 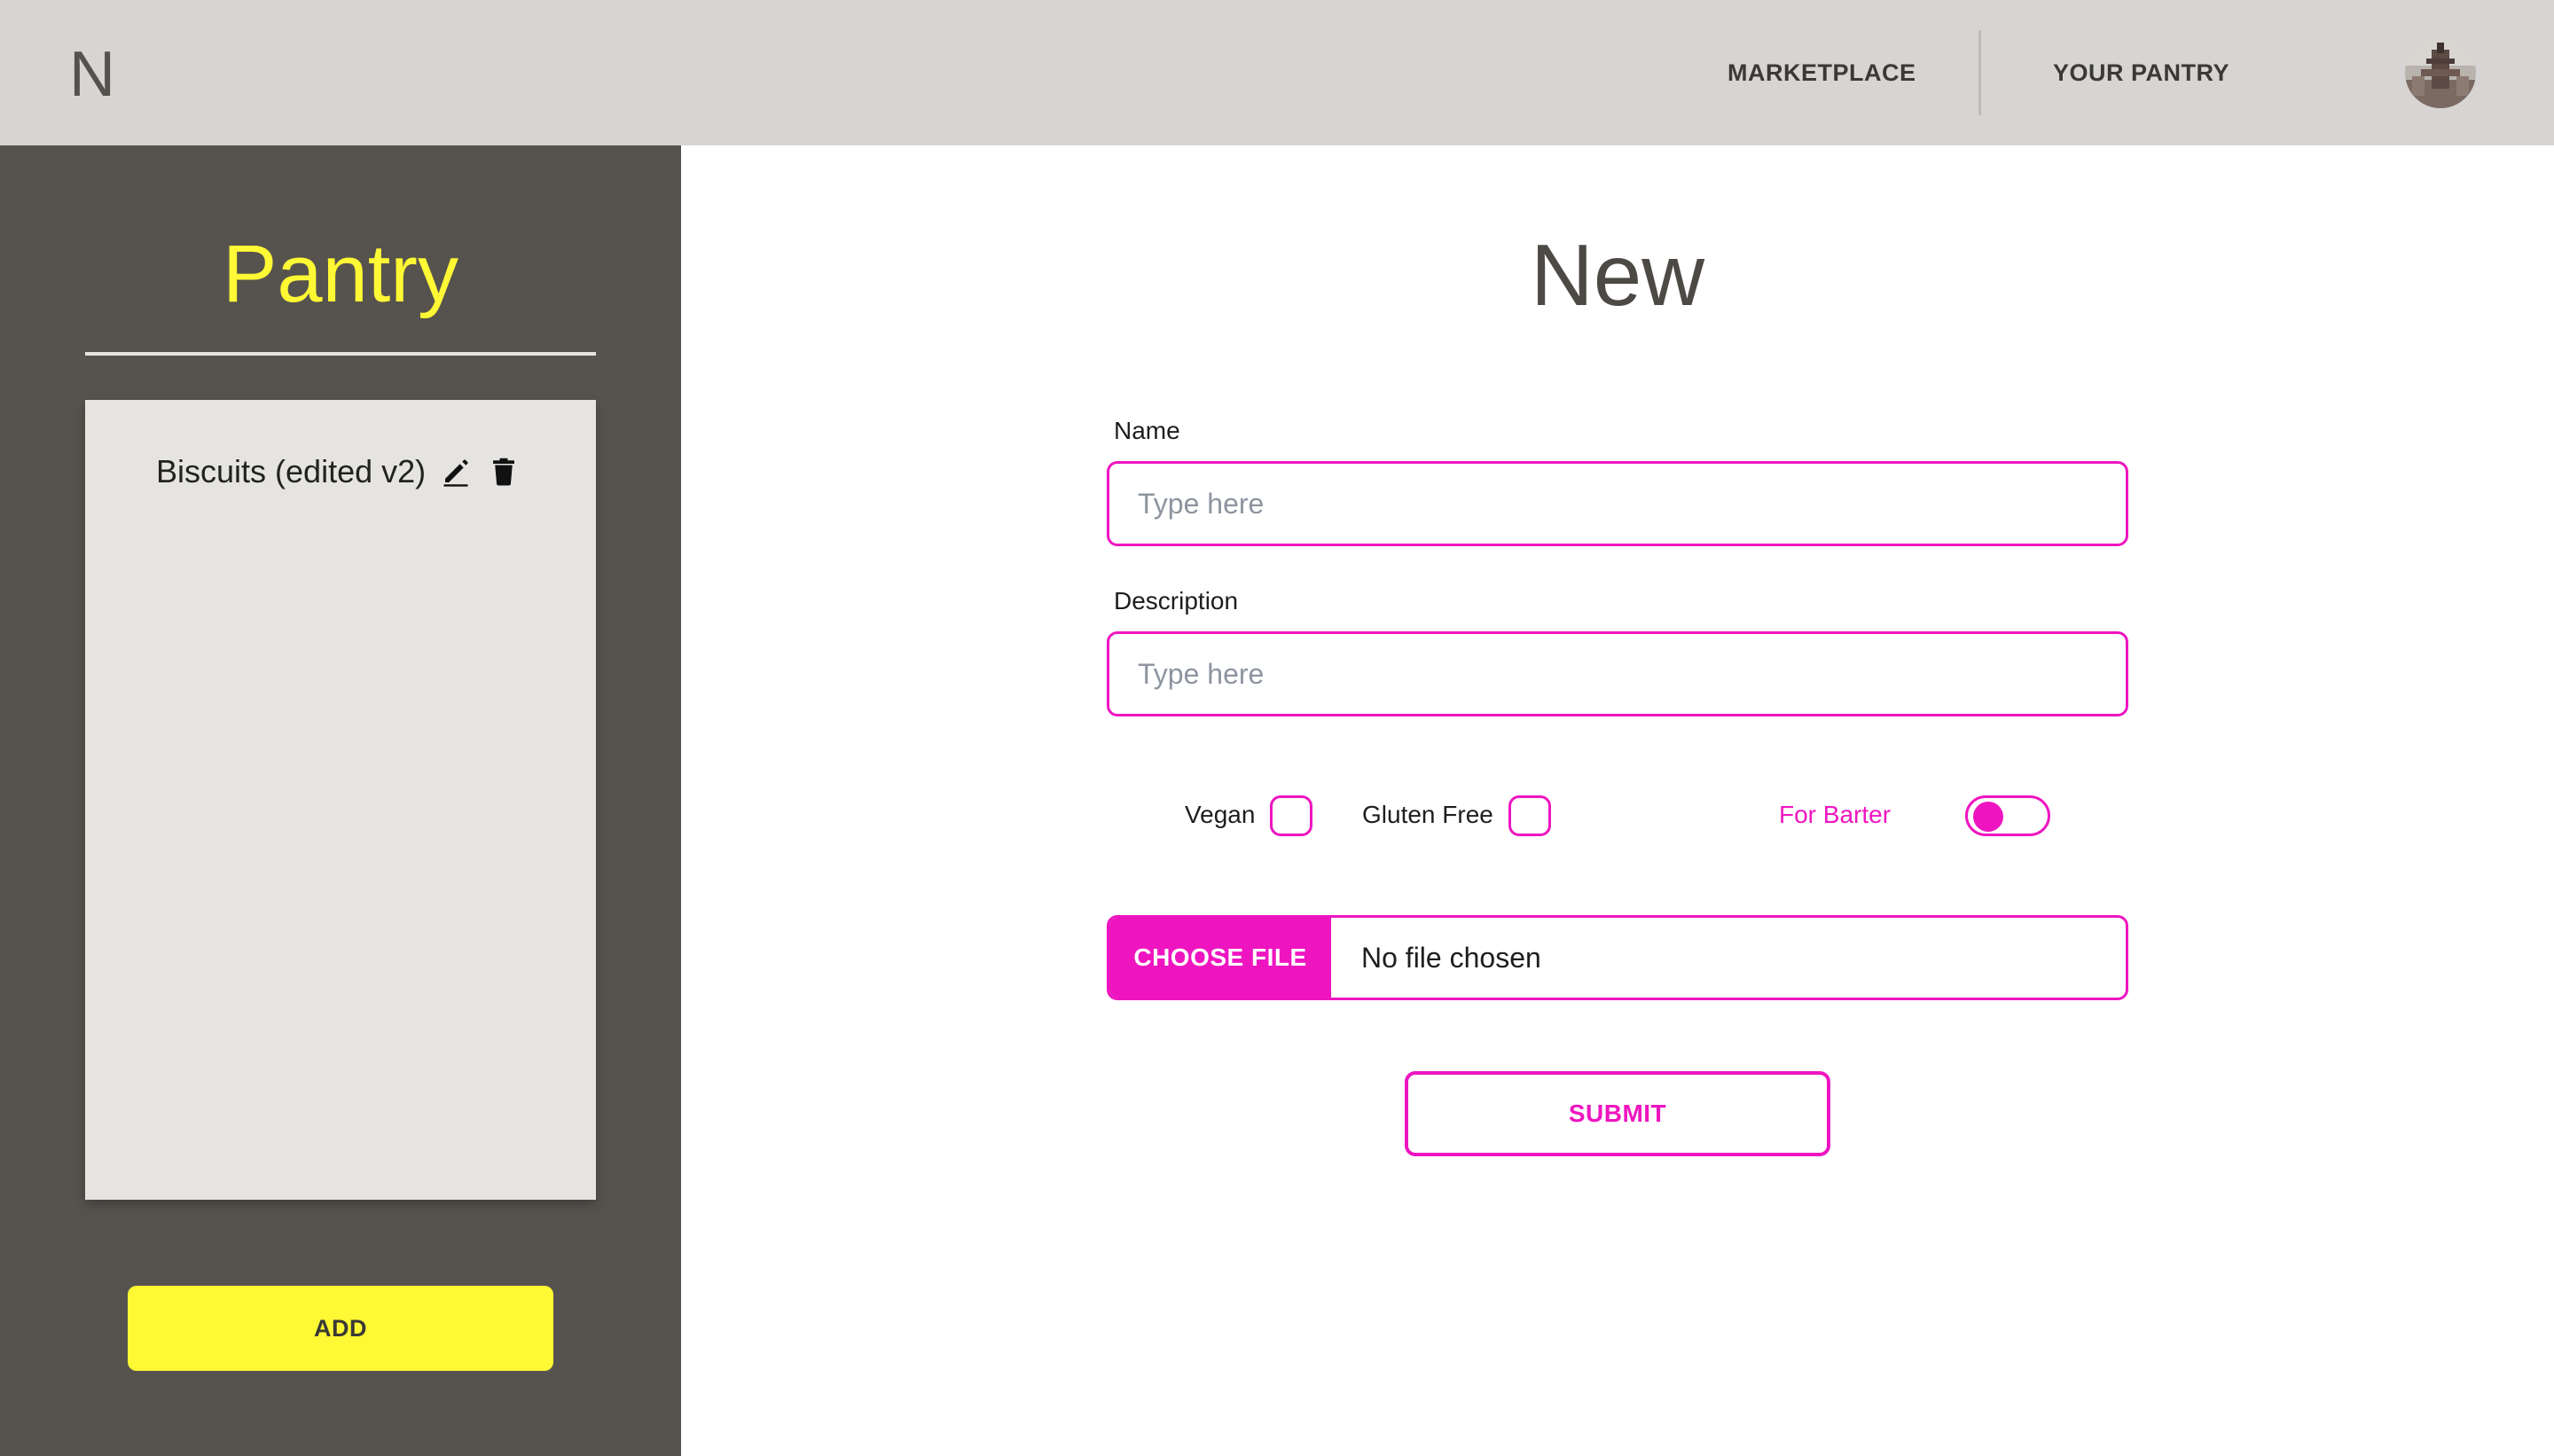 I want to click on choose-file-button: CHOOSE FILE, so click(x=1220, y=958).